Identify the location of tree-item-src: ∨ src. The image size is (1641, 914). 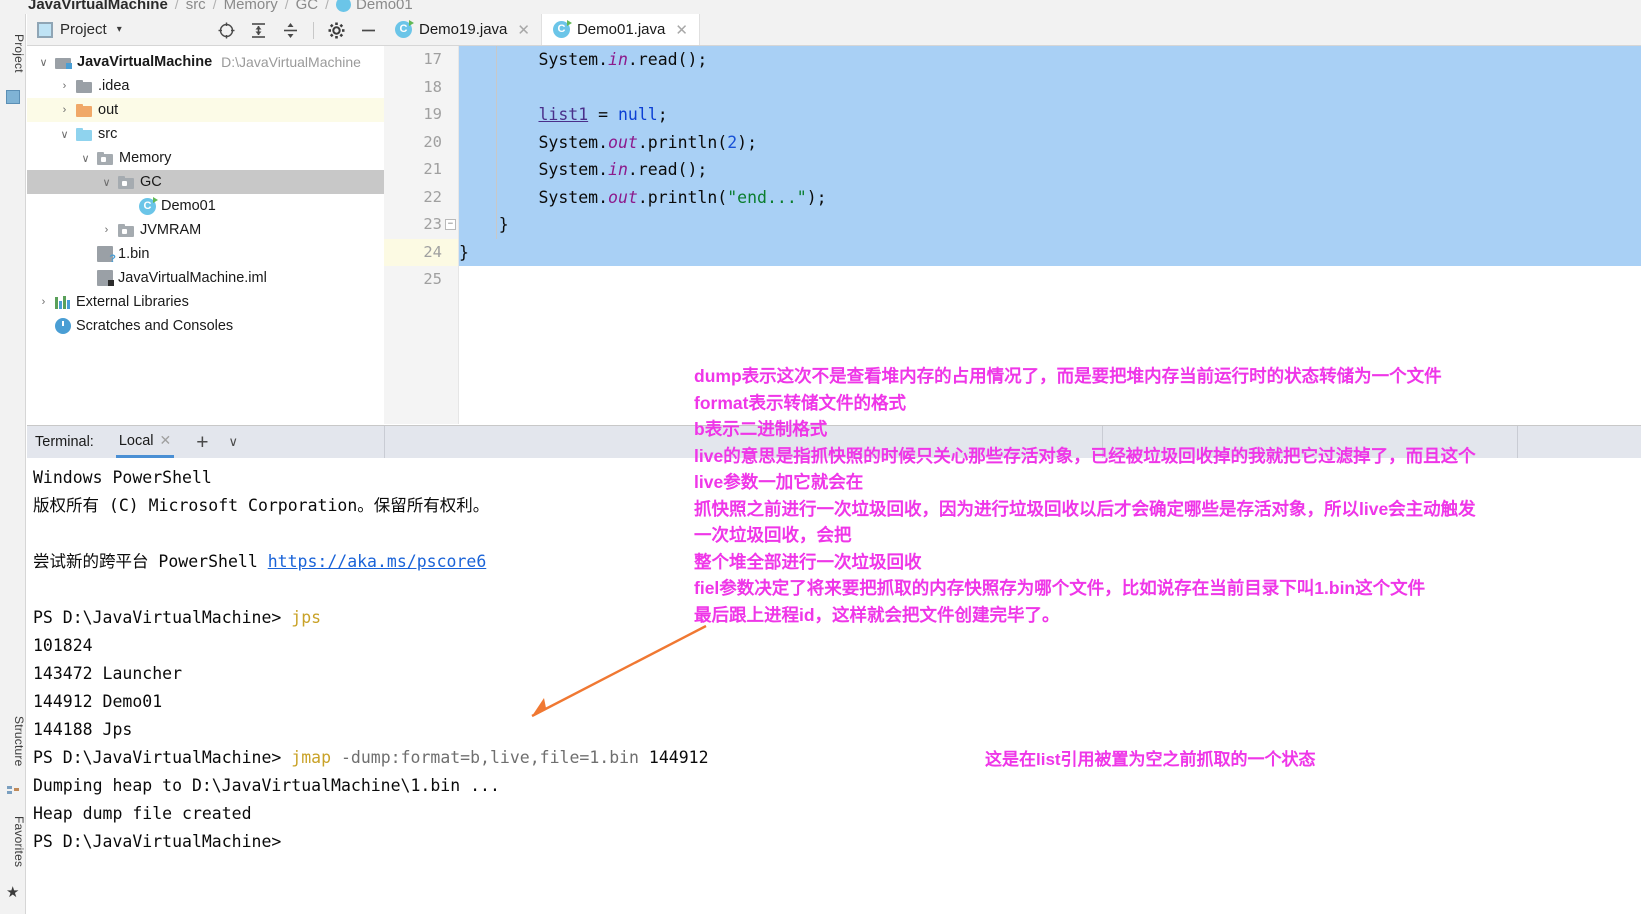
(205, 134).